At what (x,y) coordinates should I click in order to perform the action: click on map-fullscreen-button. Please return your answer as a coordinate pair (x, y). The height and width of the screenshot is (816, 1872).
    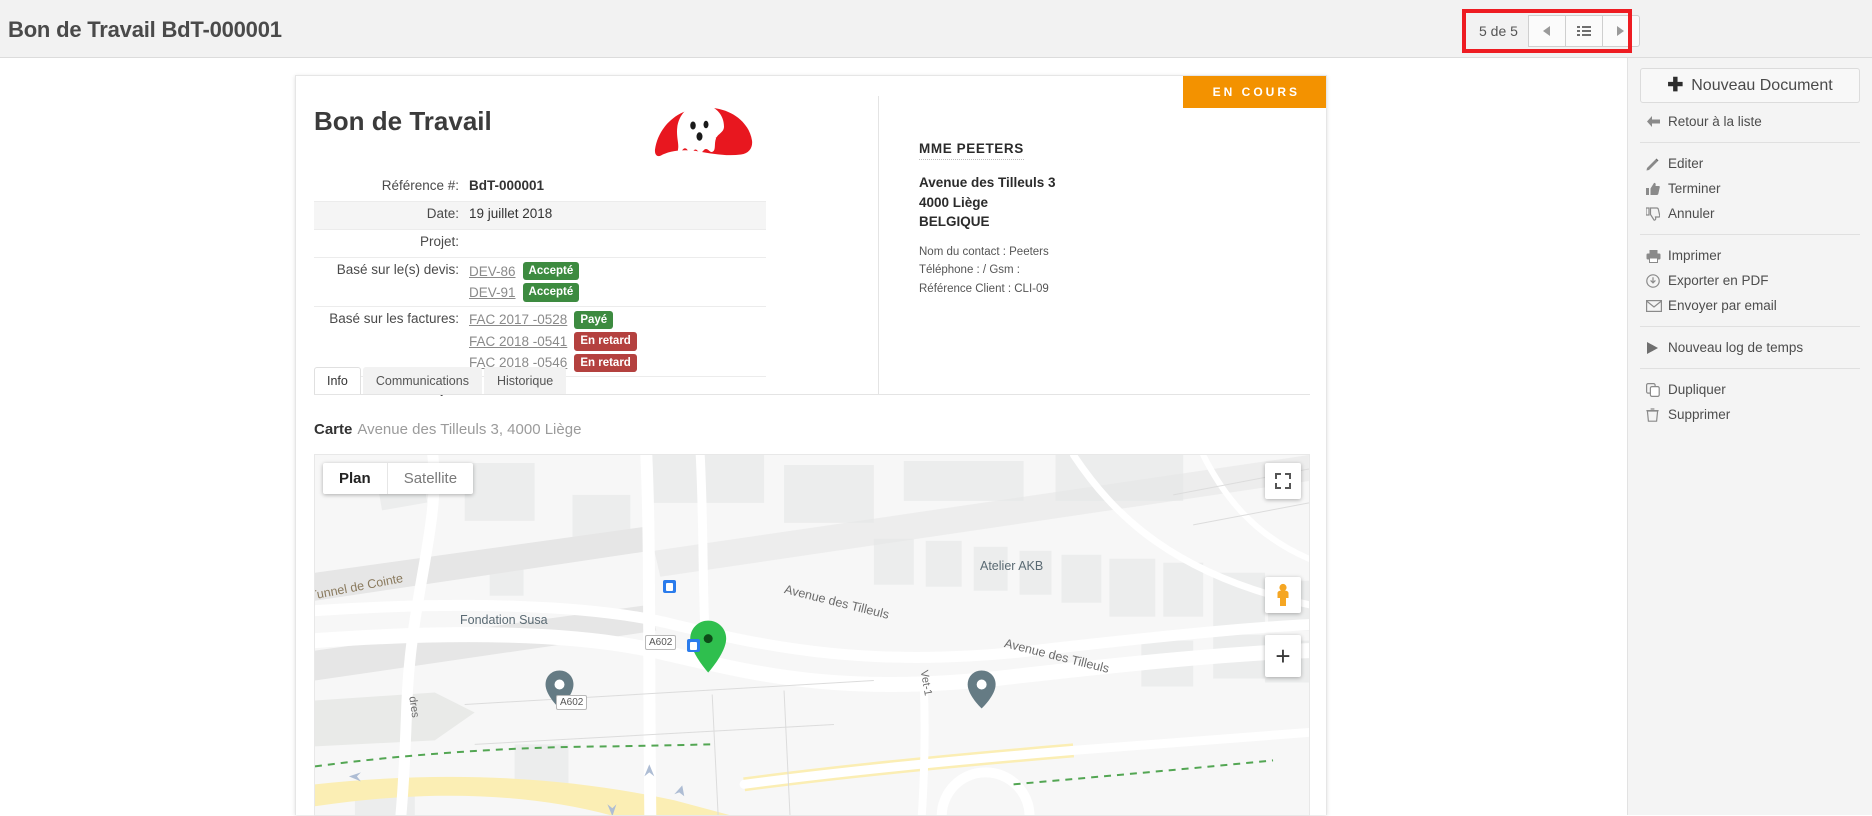
    Looking at the image, I should click on (1283, 481).